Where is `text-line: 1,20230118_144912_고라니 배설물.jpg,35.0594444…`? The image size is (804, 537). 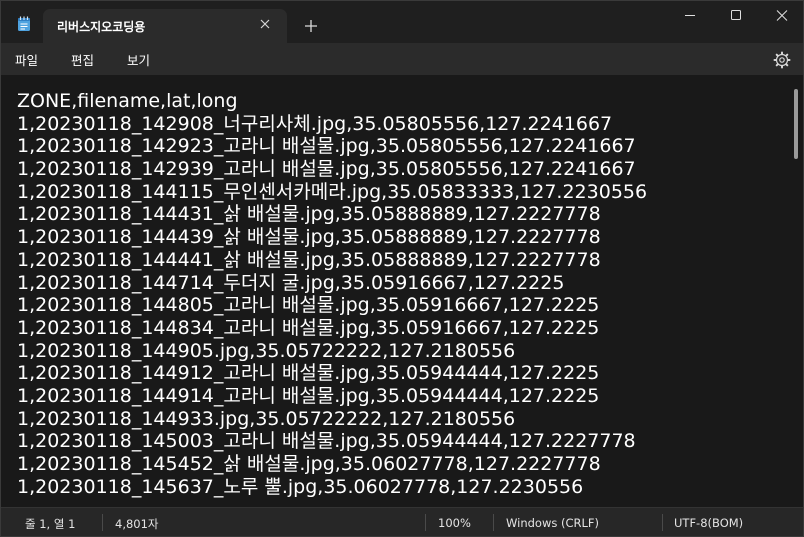 text-line: 1,20230118_144912_고라니 배설물.jpg,35.0594444… is located at coordinates (308, 373).